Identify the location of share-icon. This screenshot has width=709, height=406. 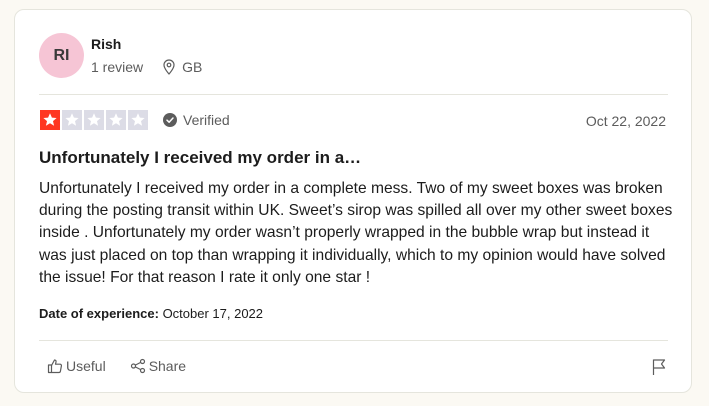
(138, 366).